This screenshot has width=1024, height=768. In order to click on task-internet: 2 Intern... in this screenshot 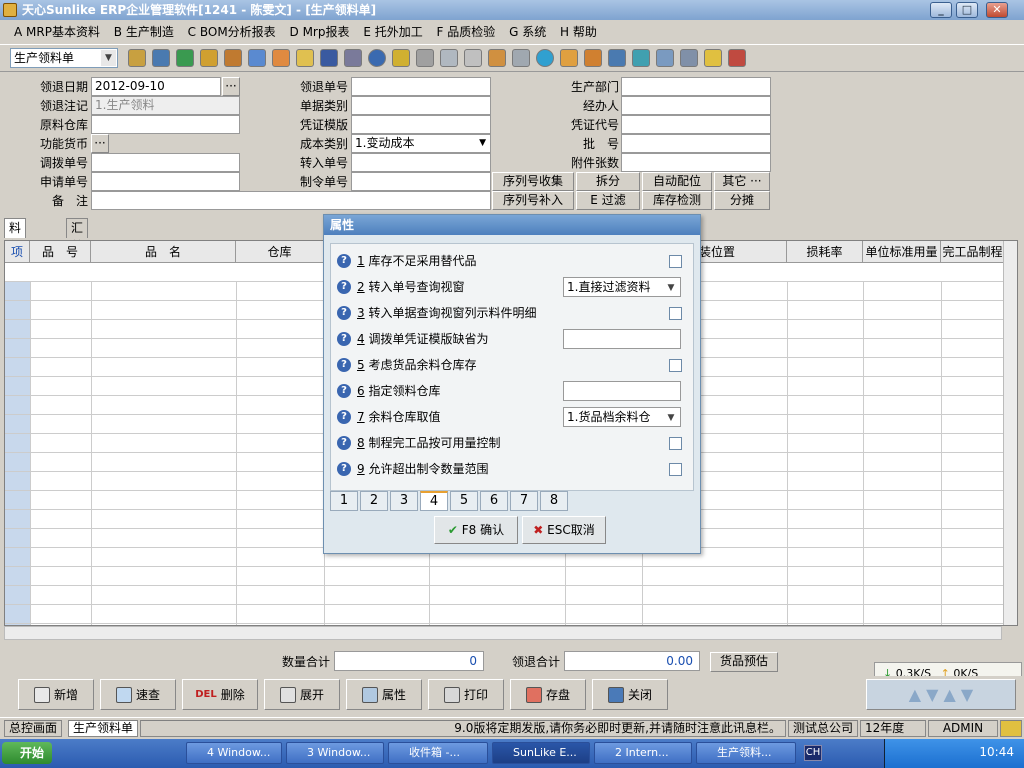, I will do `click(643, 753)`.